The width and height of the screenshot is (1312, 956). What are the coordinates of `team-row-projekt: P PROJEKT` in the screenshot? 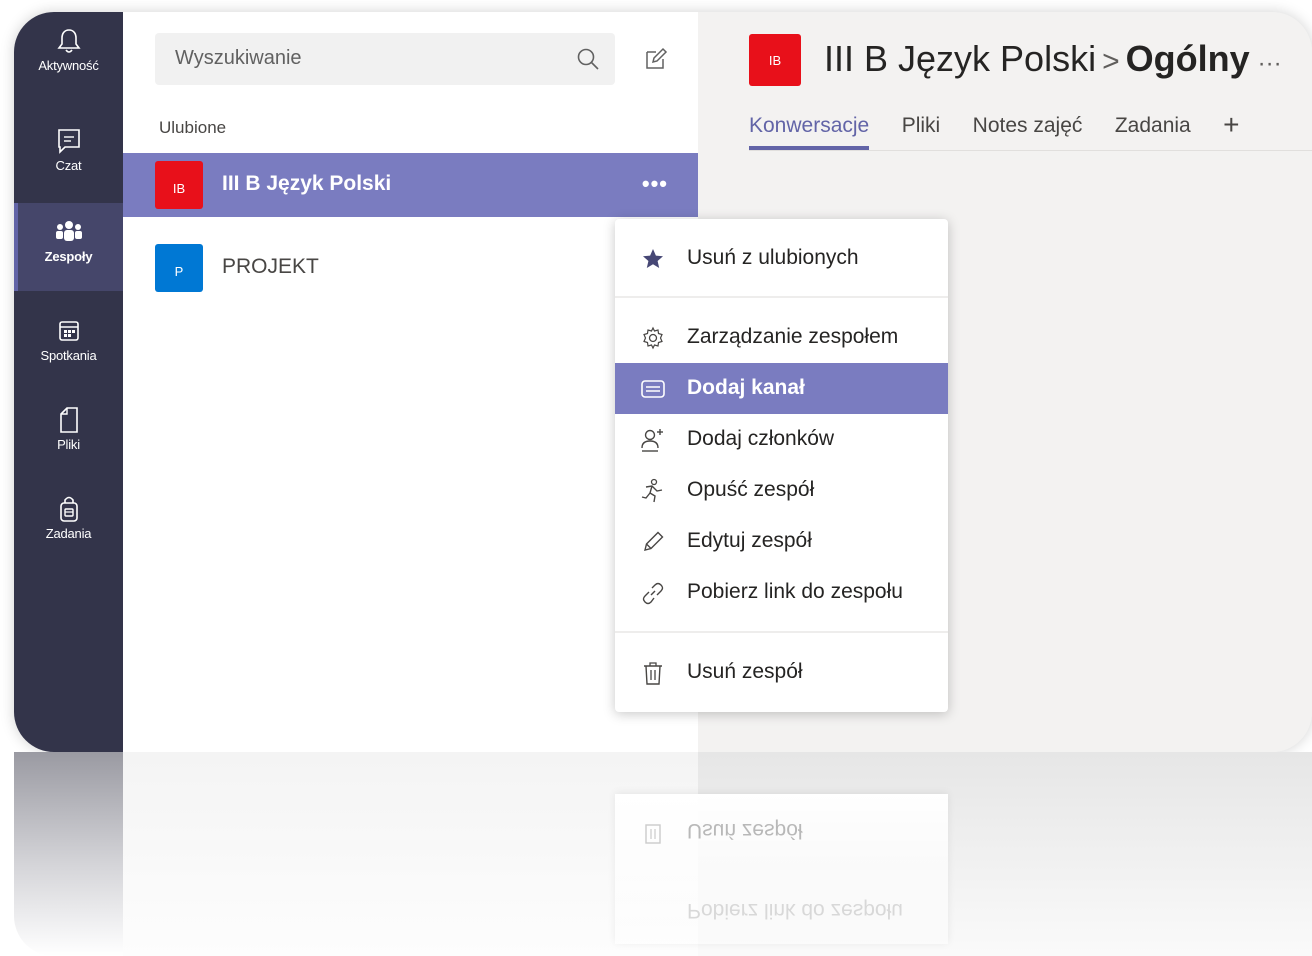 It's located at (410, 268).